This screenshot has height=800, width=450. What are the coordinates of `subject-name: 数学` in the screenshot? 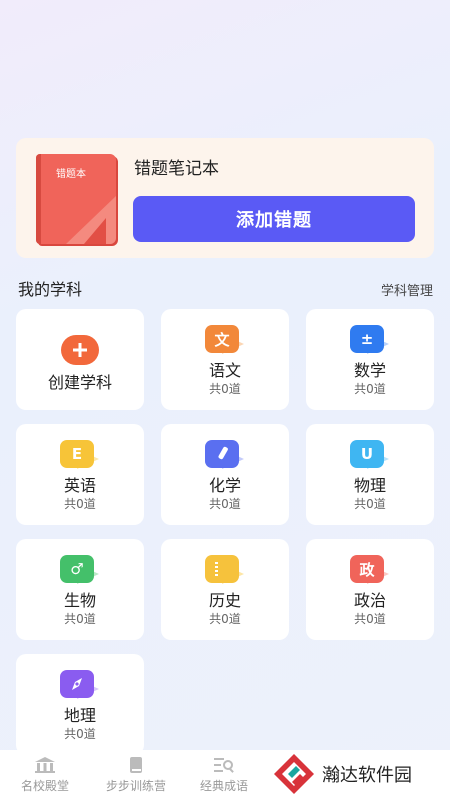 It's located at (369, 370).